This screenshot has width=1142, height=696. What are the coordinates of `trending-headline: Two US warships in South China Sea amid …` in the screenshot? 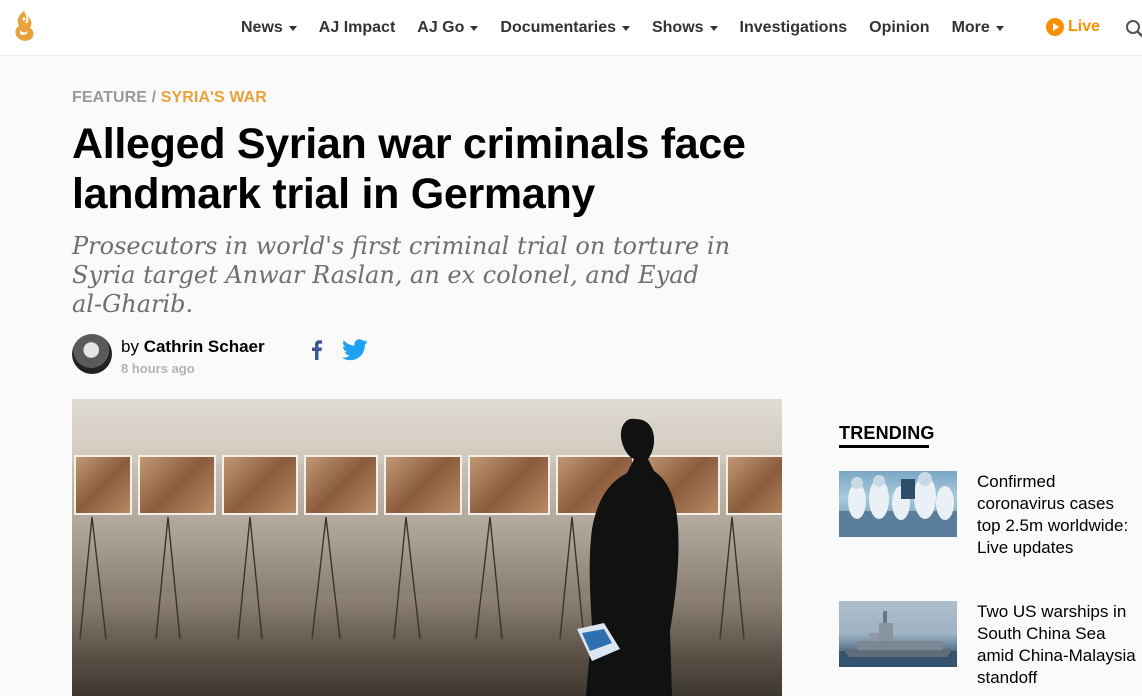 It's located at (1059, 645).